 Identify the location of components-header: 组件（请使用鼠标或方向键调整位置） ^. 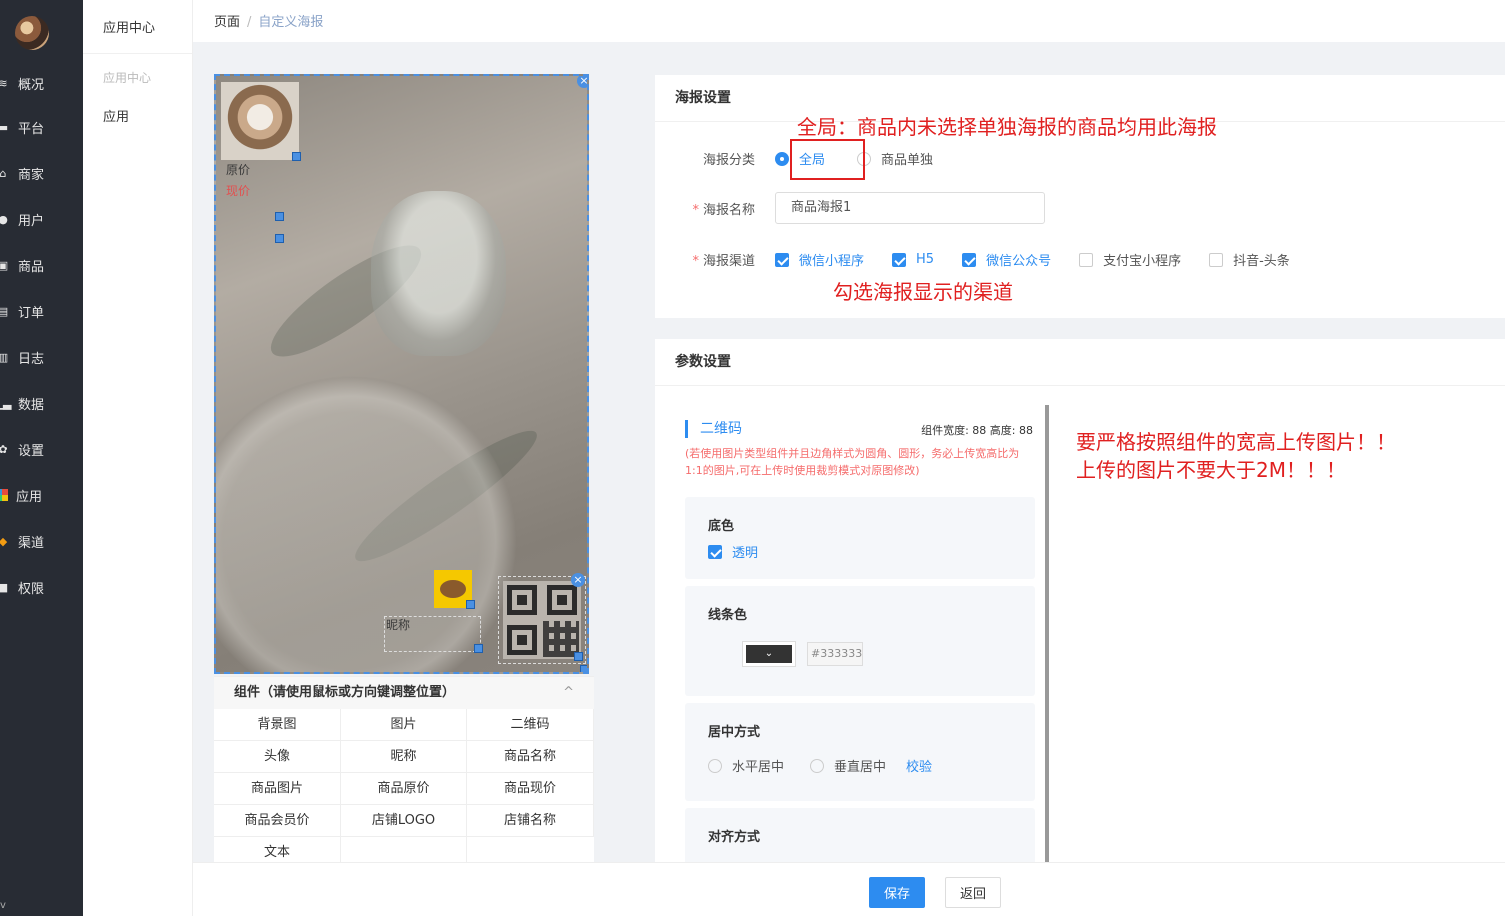
(404, 693).